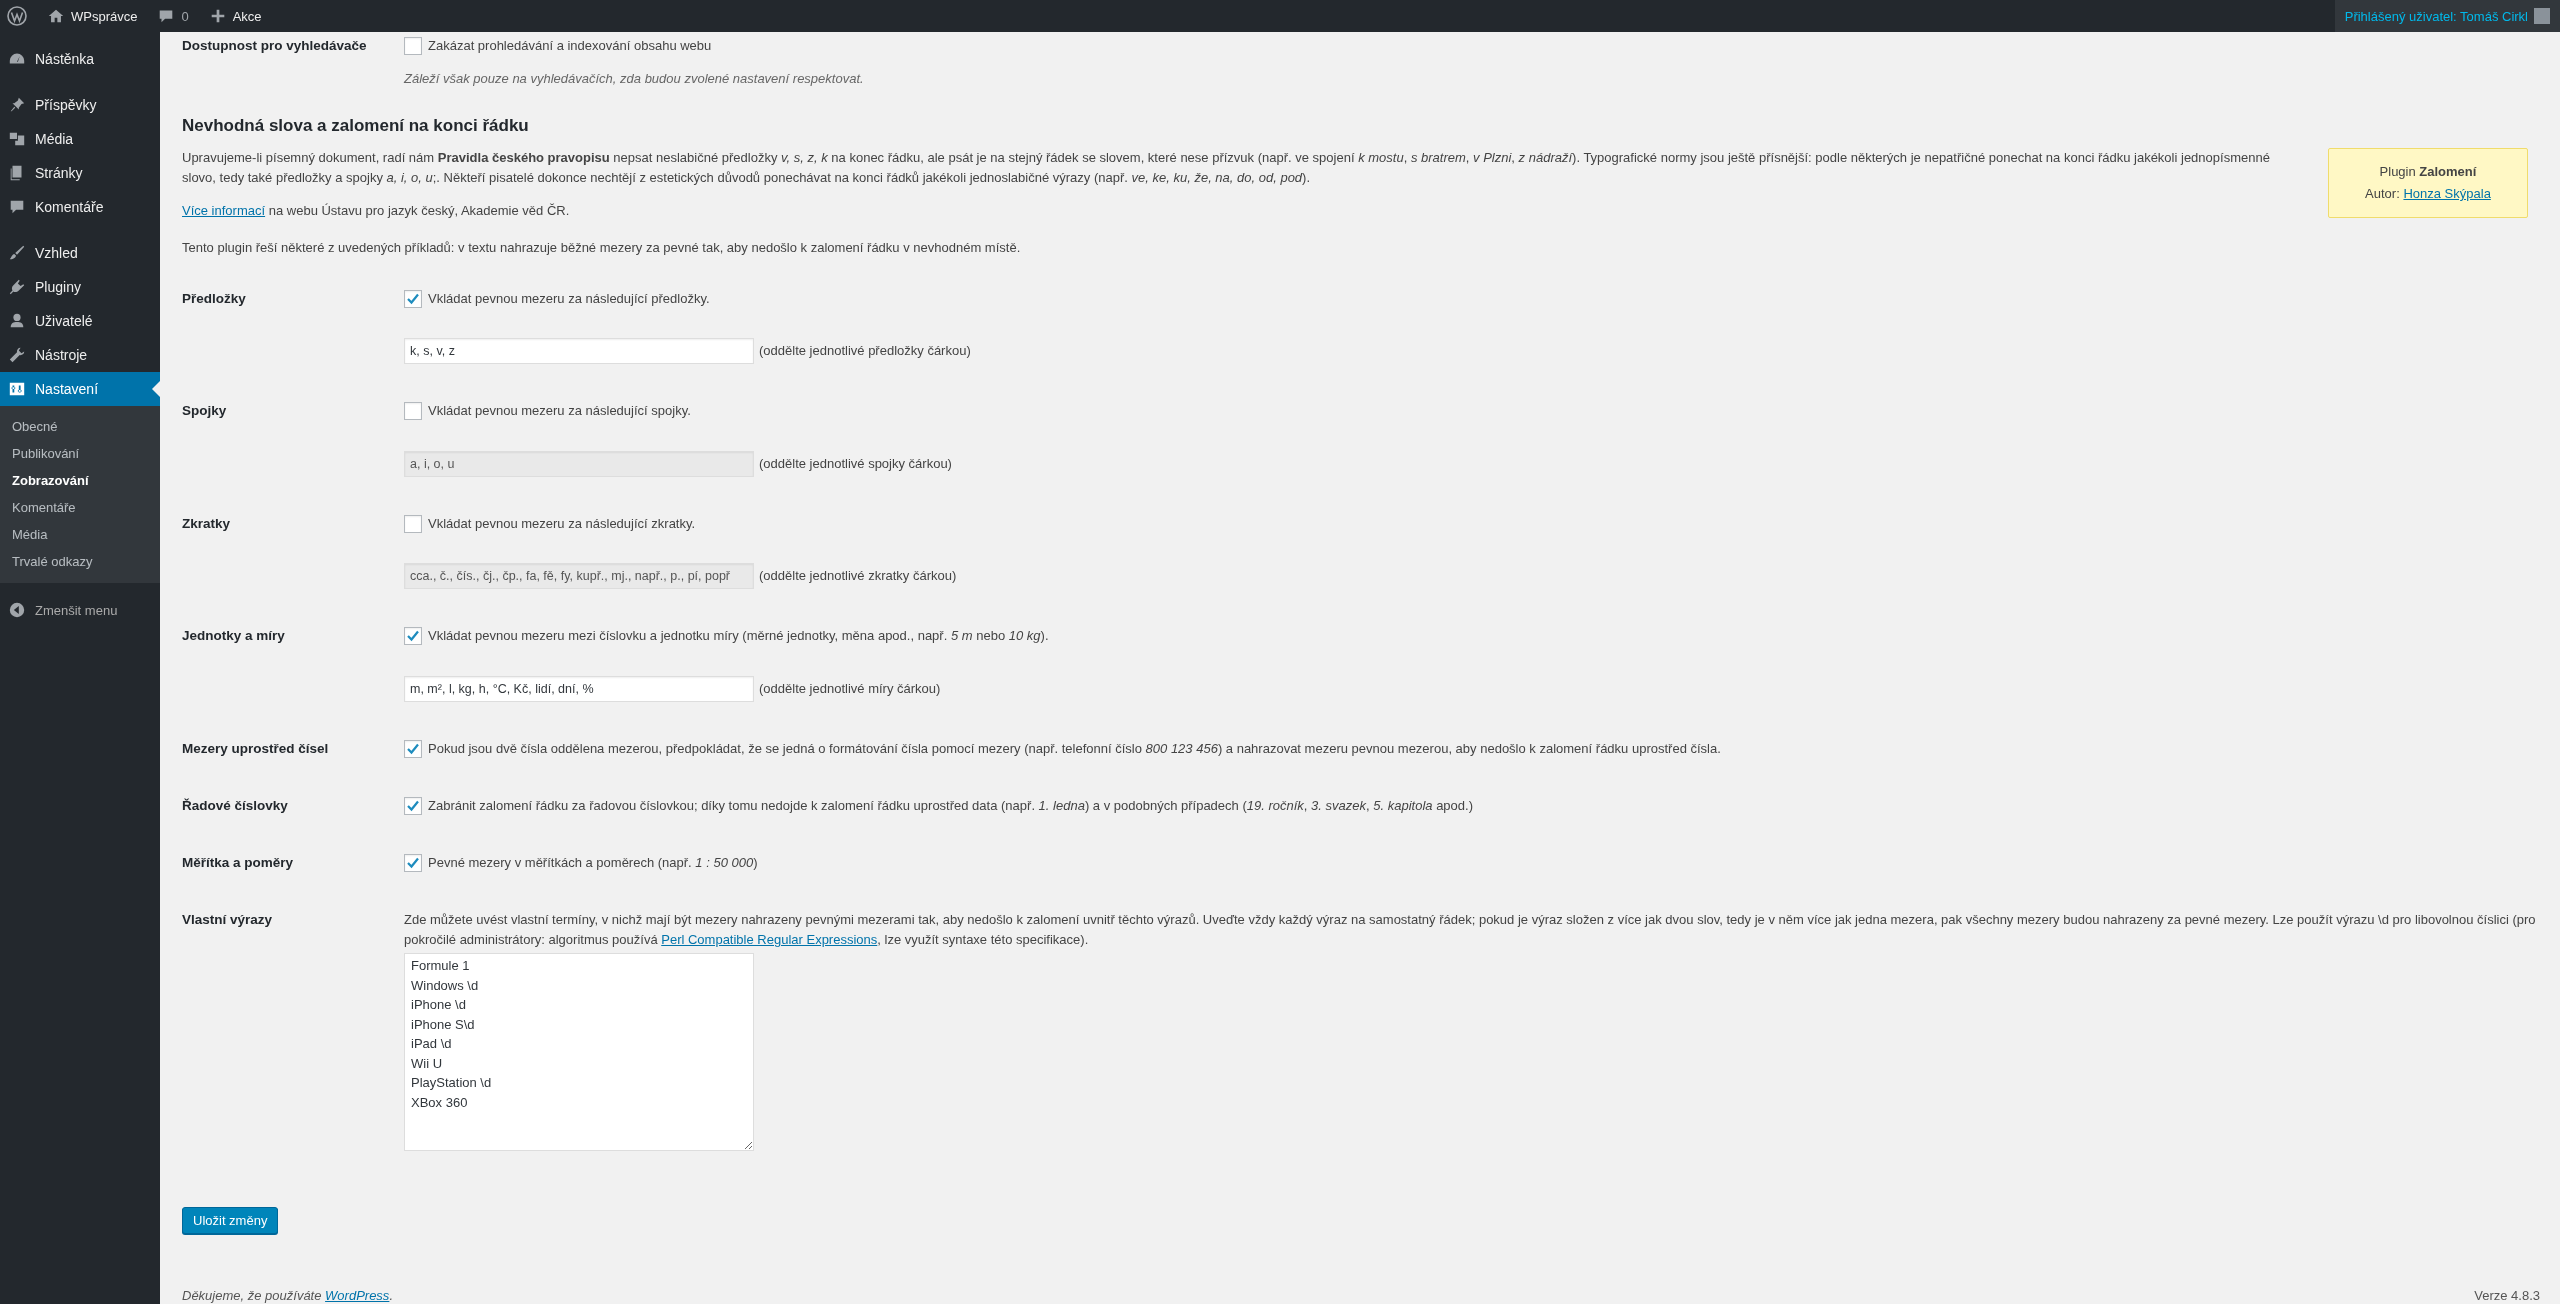  I want to click on new-content-link: Akce, so click(235, 16).